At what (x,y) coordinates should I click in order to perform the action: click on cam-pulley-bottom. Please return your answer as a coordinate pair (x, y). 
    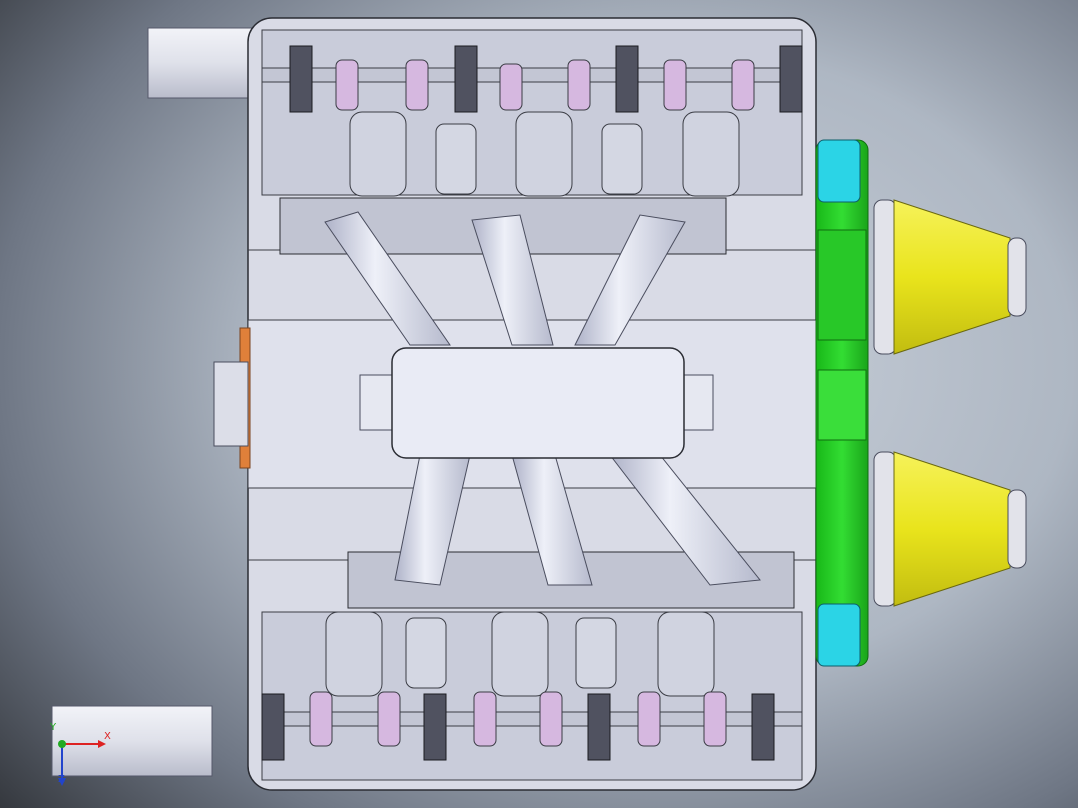
    Looking at the image, I should click on (839, 635).